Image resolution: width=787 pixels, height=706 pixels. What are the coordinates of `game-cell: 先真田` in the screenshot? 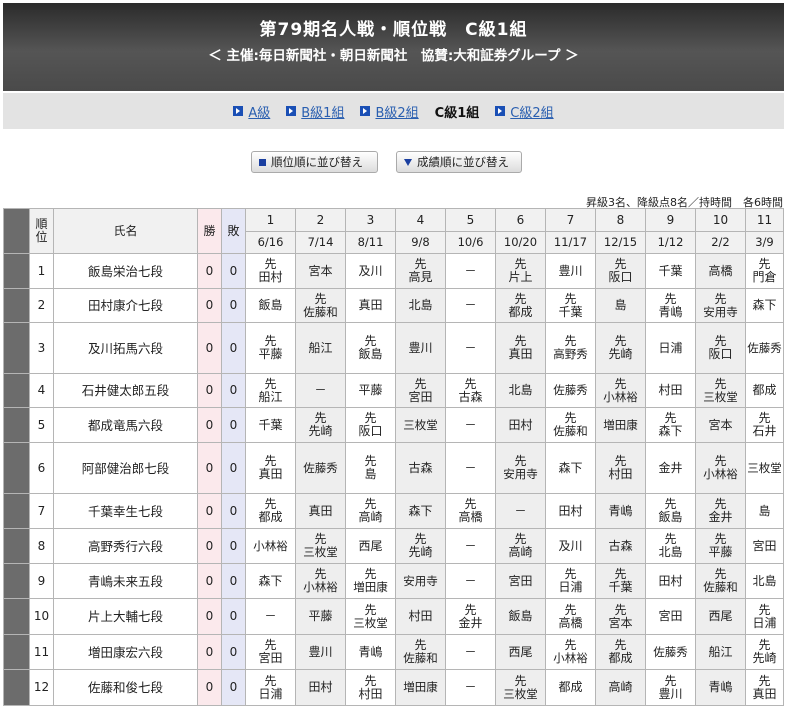 It's located at (520, 348).